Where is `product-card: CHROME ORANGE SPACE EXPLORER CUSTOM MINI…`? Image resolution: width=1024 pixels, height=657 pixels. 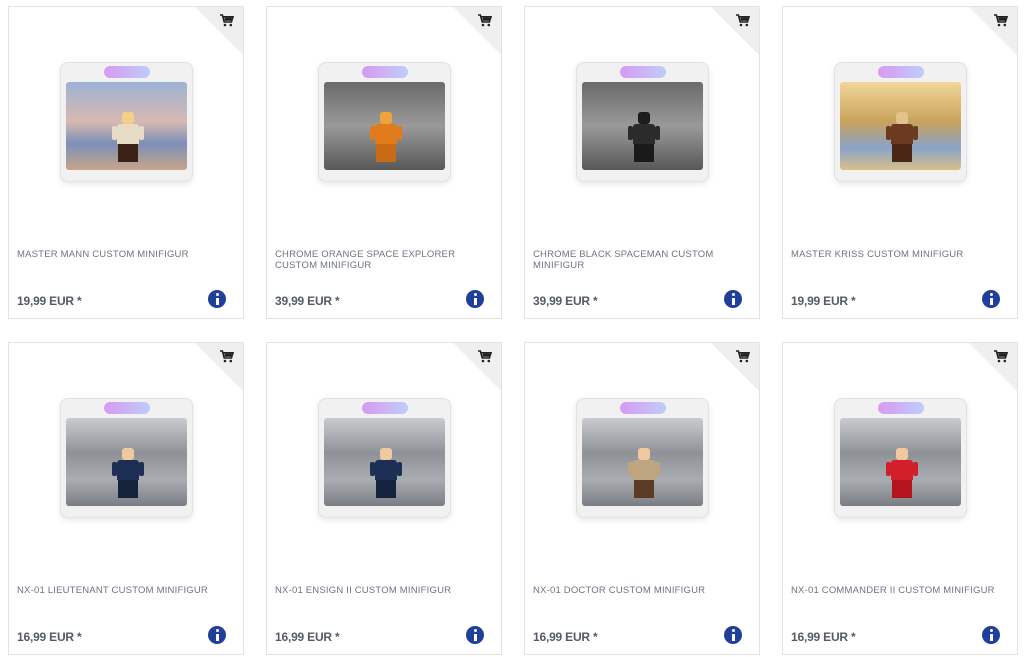 product-card: CHROME ORANGE SPACE EXPLORER CUSTOM MINI… is located at coordinates (384, 162).